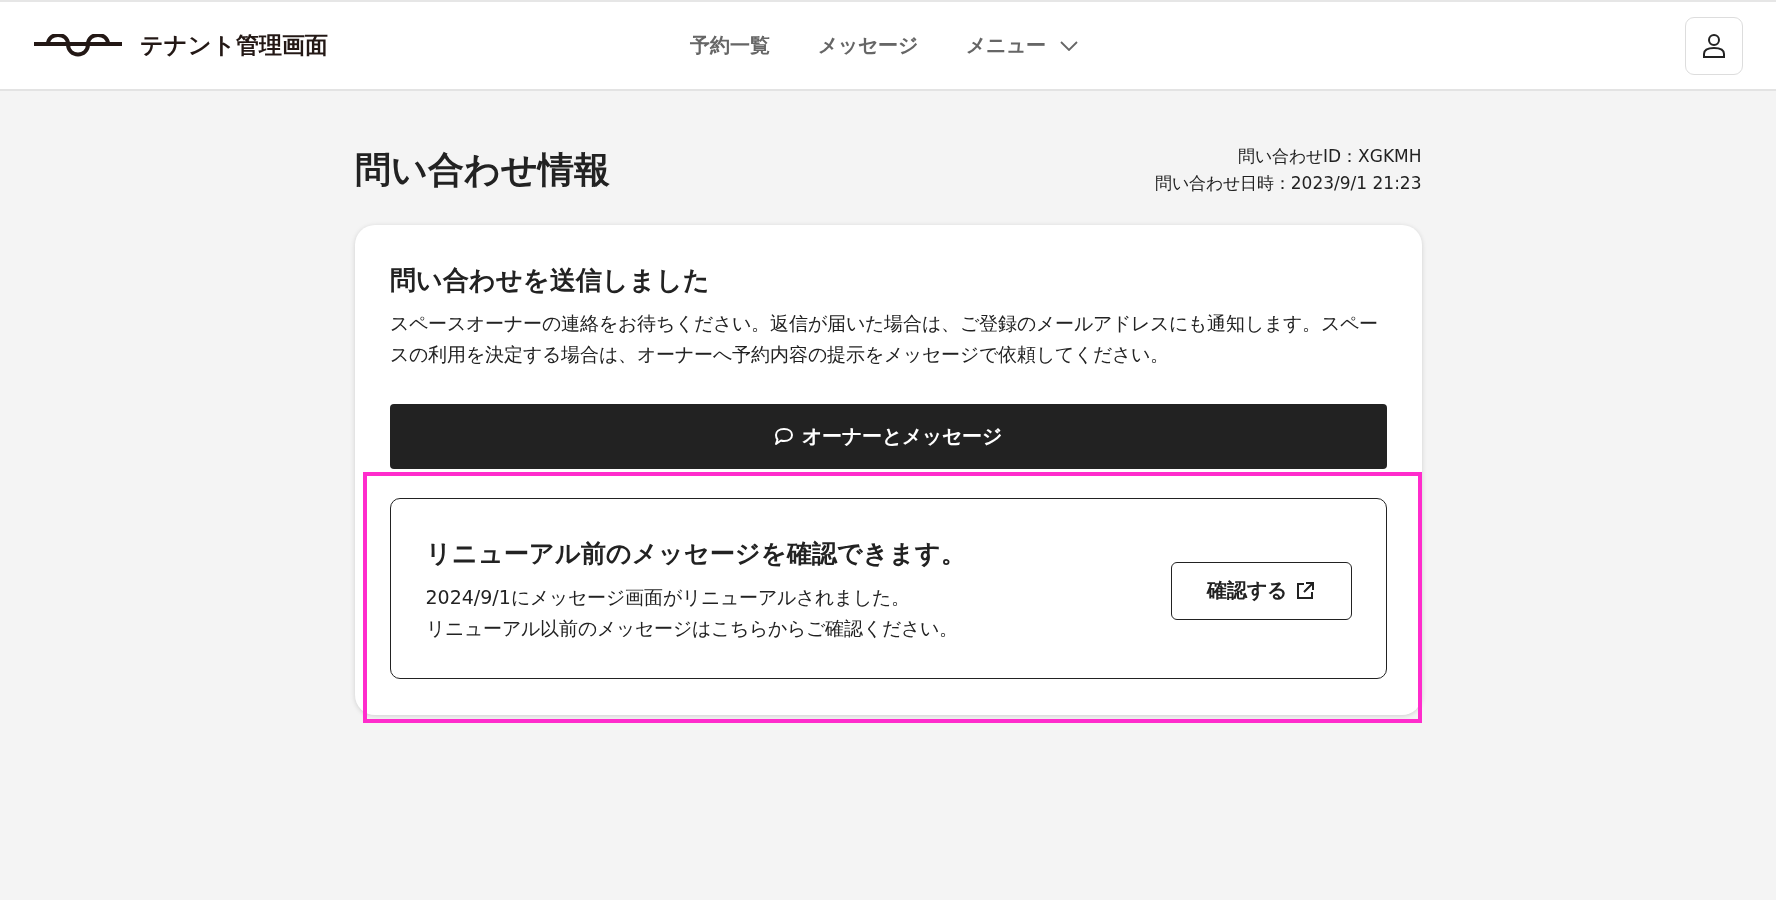 The height and width of the screenshot is (900, 1776). What do you see at coordinates (234, 45) in the screenshot?
I see `app-title: テナント管理画面` at bounding box center [234, 45].